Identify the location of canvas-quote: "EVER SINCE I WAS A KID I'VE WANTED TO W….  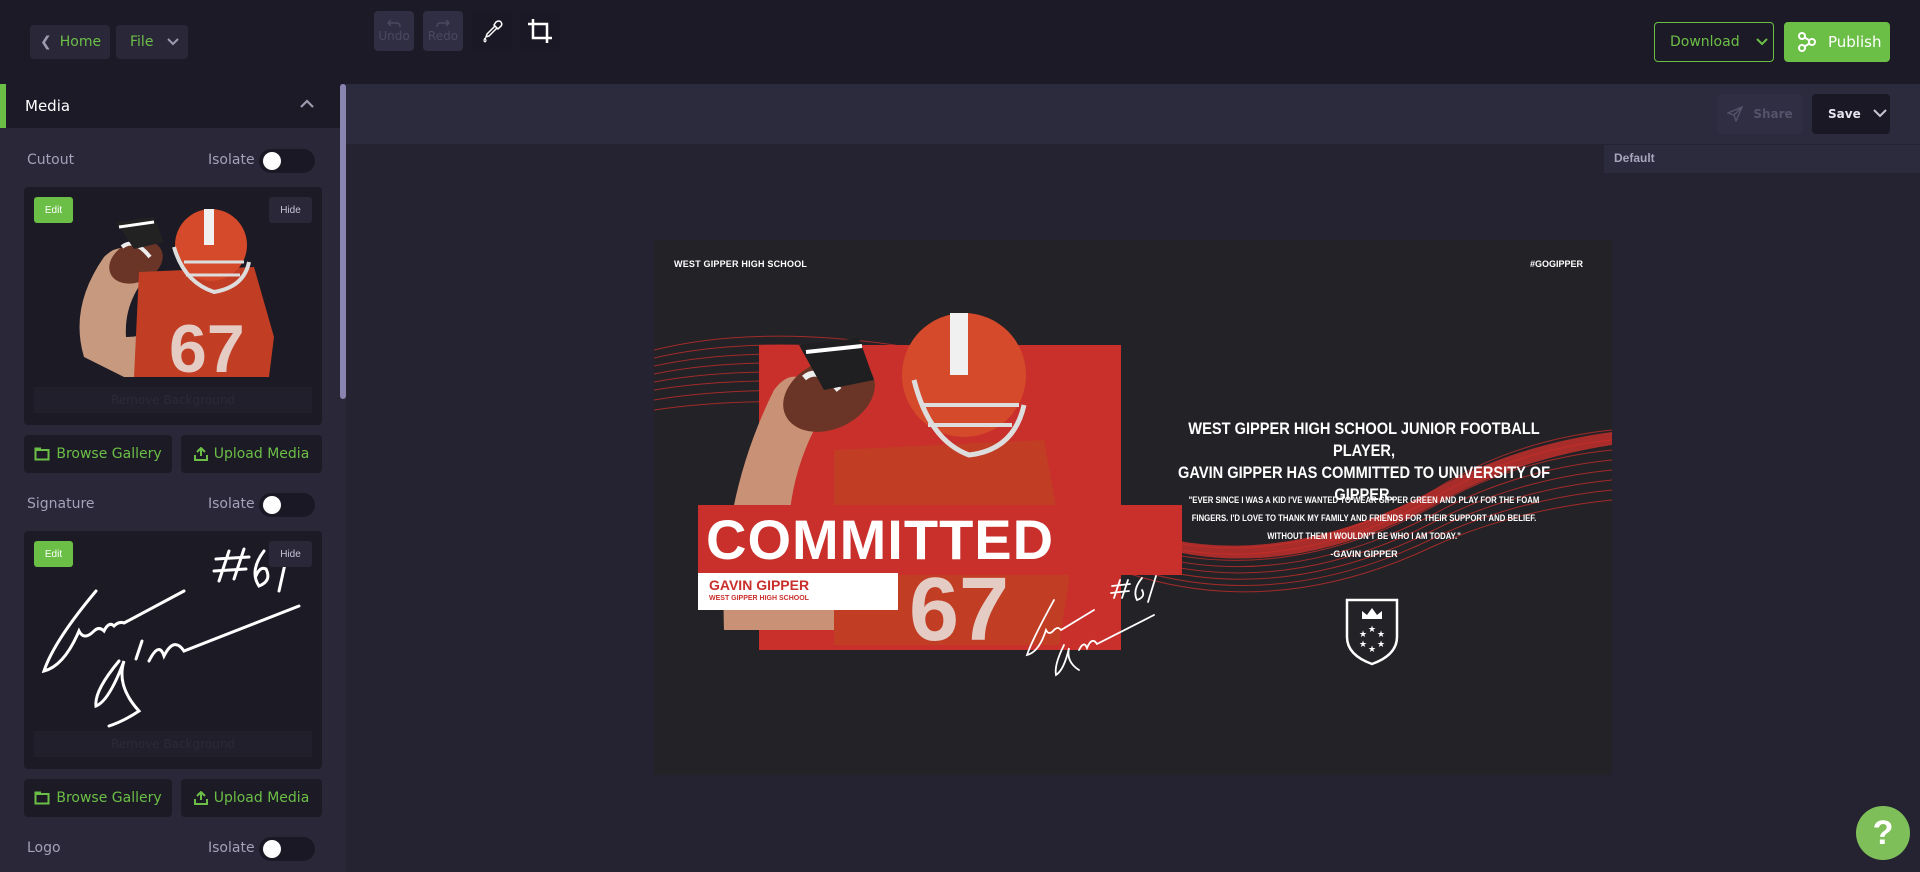
(1363, 518).